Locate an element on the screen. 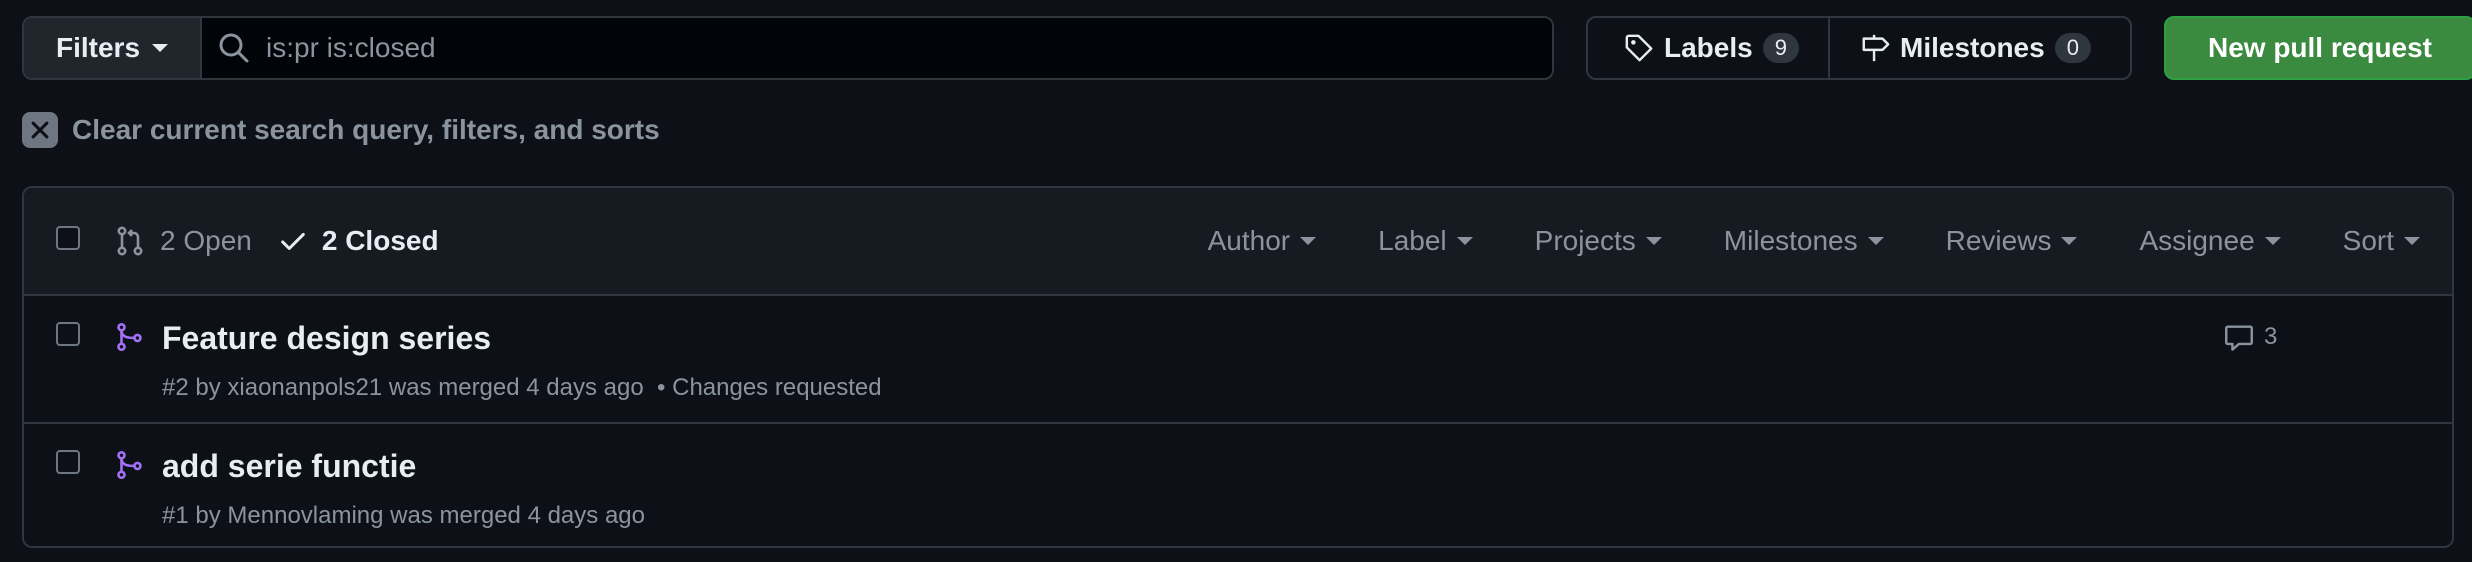 This screenshot has width=2472, height=562. milestones-label: Milestones is located at coordinates (1972, 47).